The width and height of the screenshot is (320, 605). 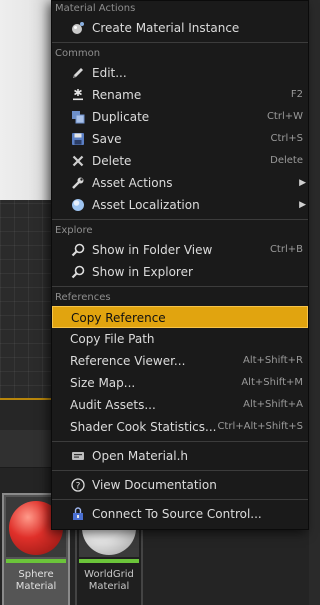 What do you see at coordinates (286, 138) in the screenshot?
I see `shortcut-label: Ctrl+S` at bounding box center [286, 138].